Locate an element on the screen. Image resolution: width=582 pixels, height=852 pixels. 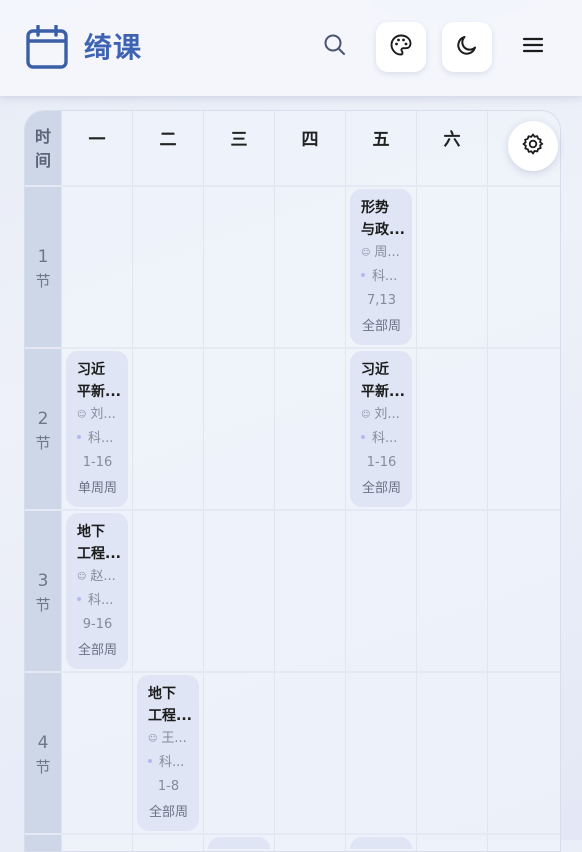
menu-icon is located at coordinates (533, 47).